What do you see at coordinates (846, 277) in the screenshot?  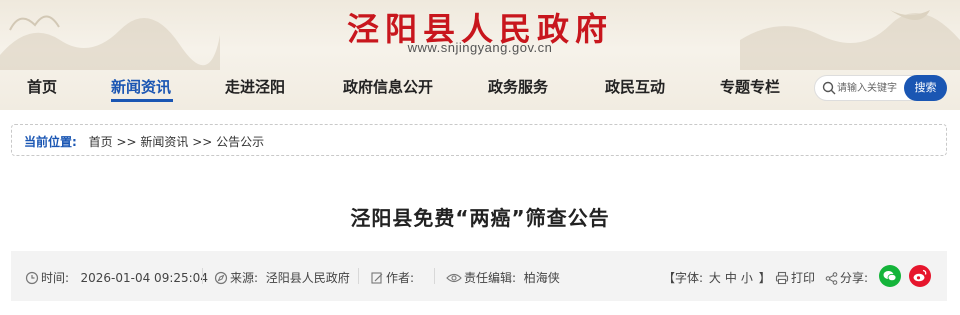 I see `share-label: 分享:` at bounding box center [846, 277].